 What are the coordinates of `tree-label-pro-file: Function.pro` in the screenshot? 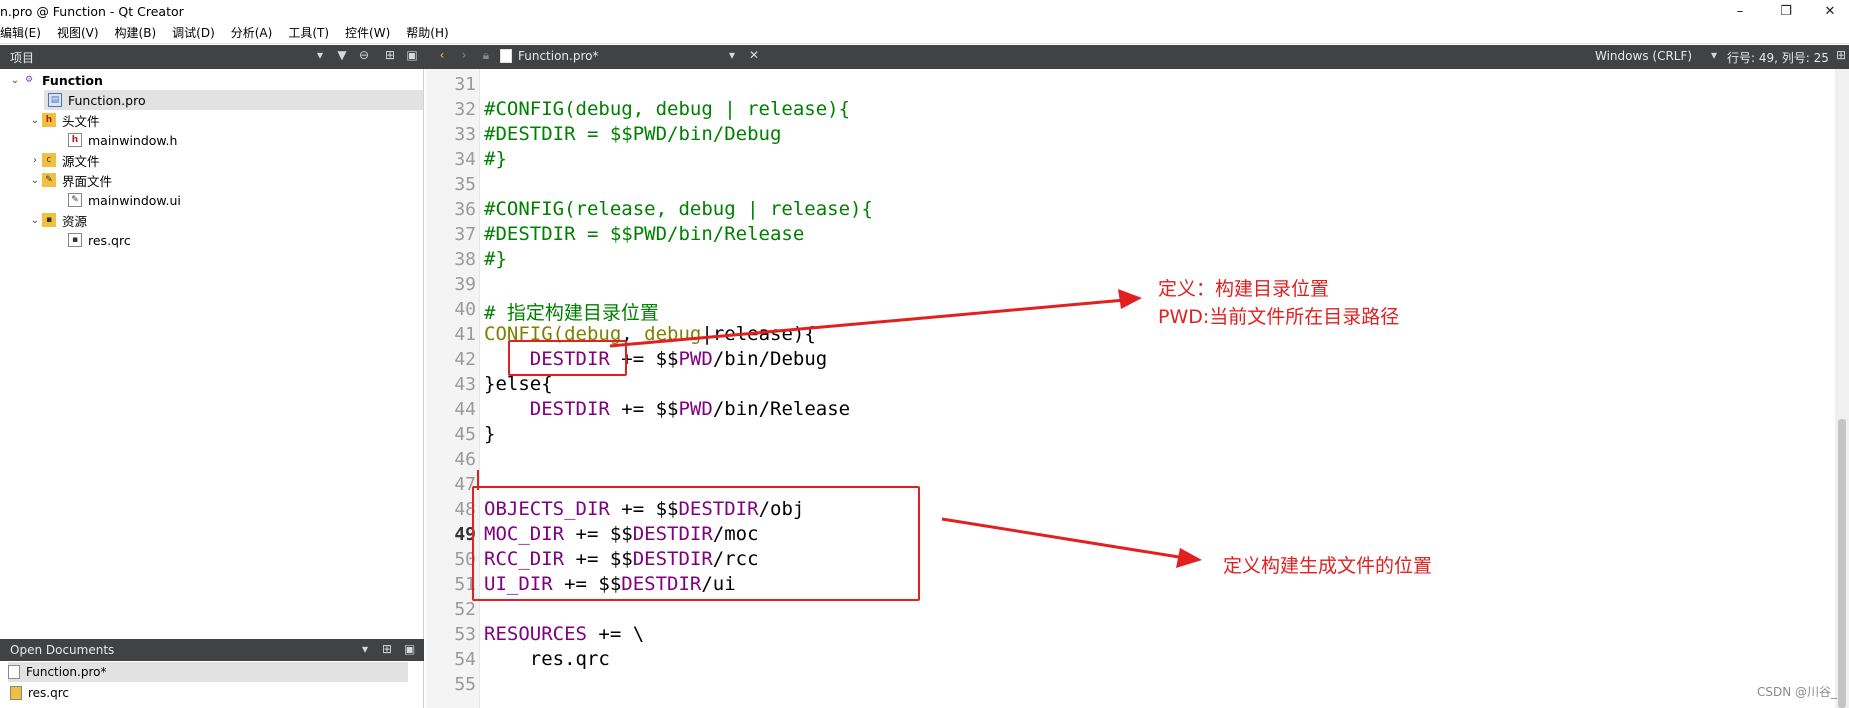 It's located at (107, 100).